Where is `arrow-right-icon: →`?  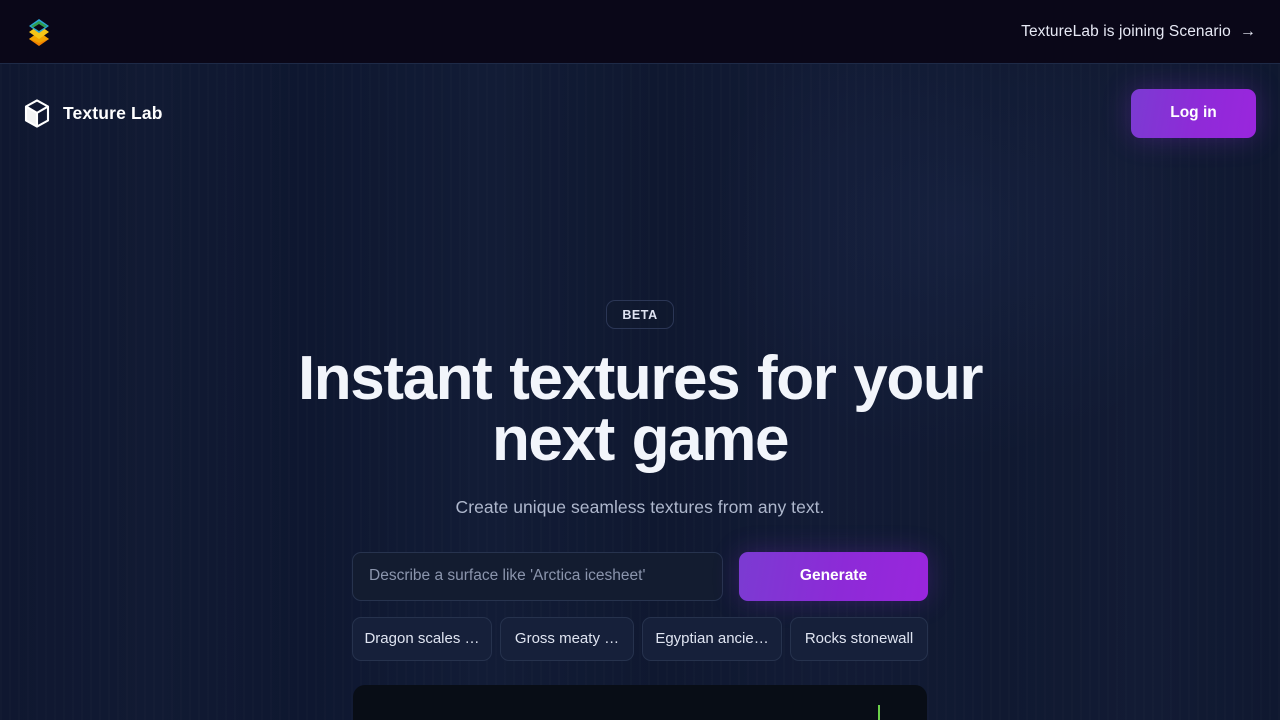
arrow-right-icon: → is located at coordinates (1247, 31).